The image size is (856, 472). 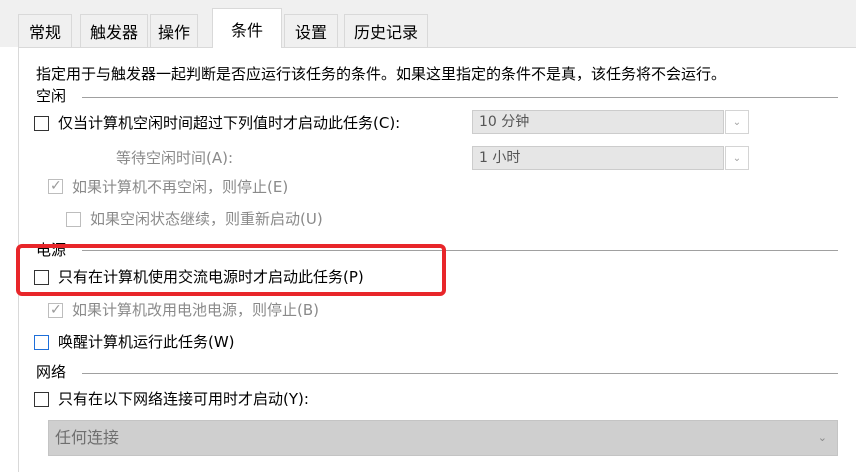 What do you see at coordinates (45, 30) in the screenshot?
I see `tab-general: 常规` at bounding box center [45, 30].